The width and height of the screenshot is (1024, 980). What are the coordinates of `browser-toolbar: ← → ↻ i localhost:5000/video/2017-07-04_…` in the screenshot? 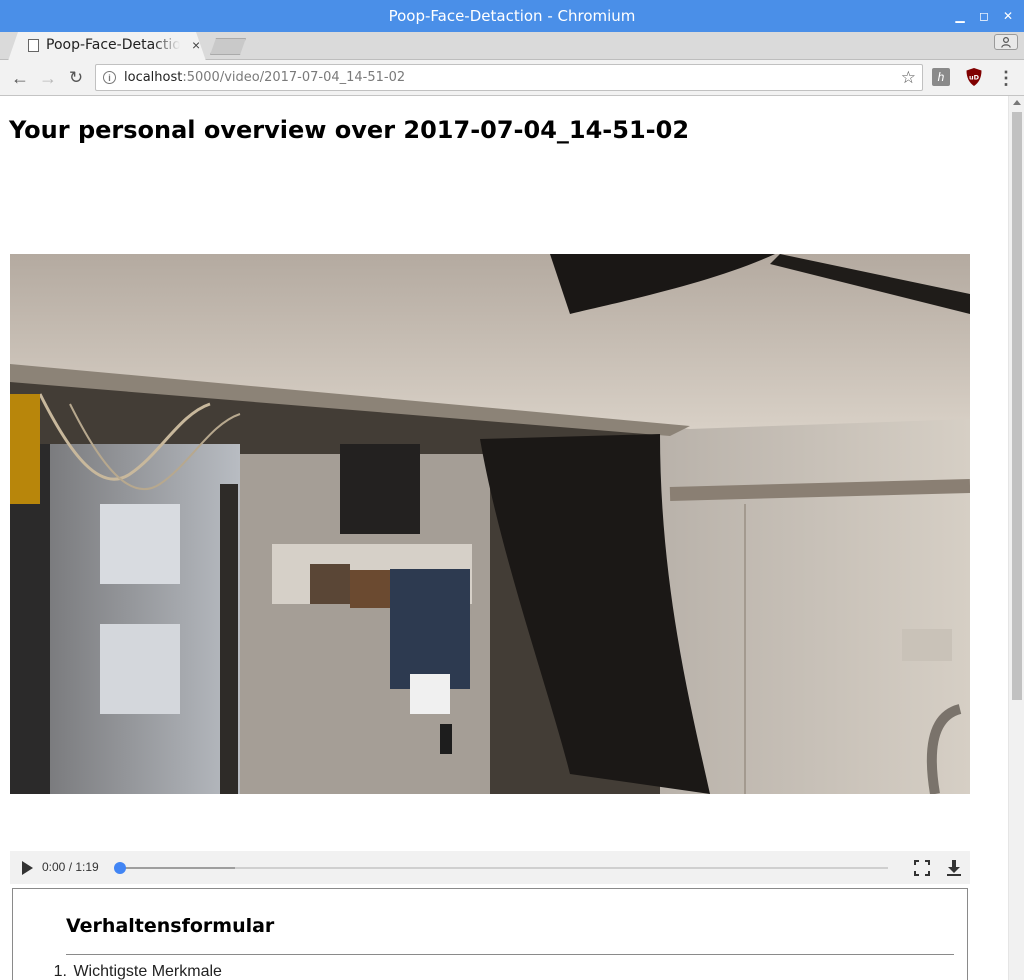 It's located at (512, 78).